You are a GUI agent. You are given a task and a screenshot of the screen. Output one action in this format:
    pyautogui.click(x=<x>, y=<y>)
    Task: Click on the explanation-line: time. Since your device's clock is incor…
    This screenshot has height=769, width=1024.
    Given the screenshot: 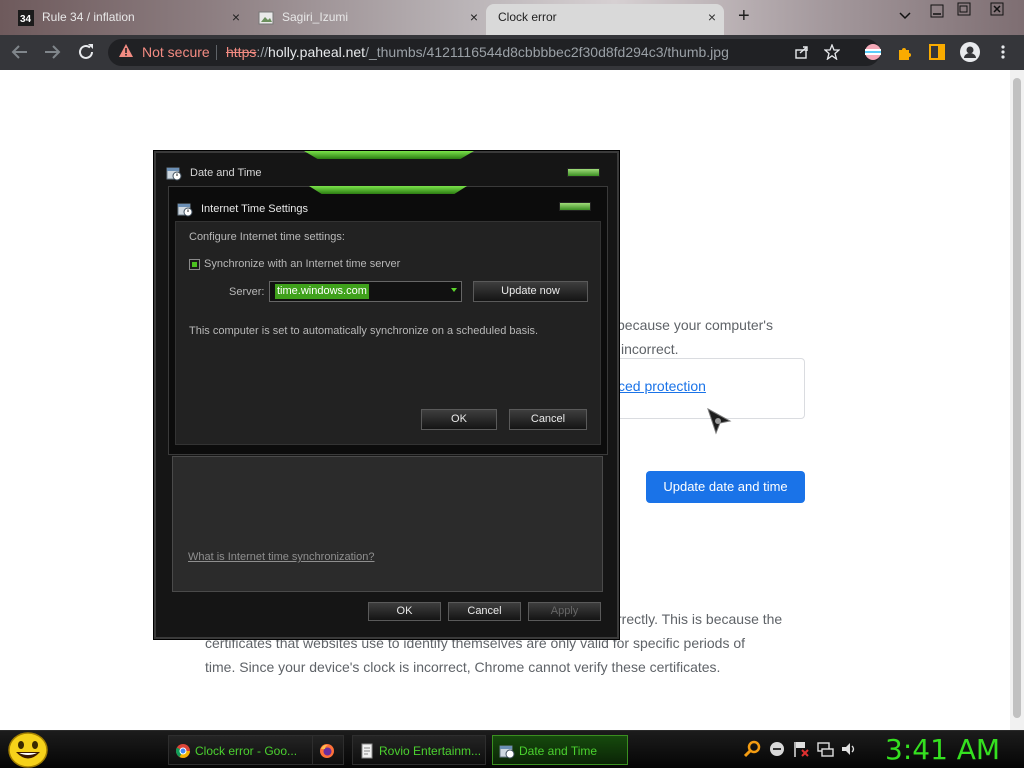 What is the action you would take?
    pyautogui.click(x=463, y=667)
    